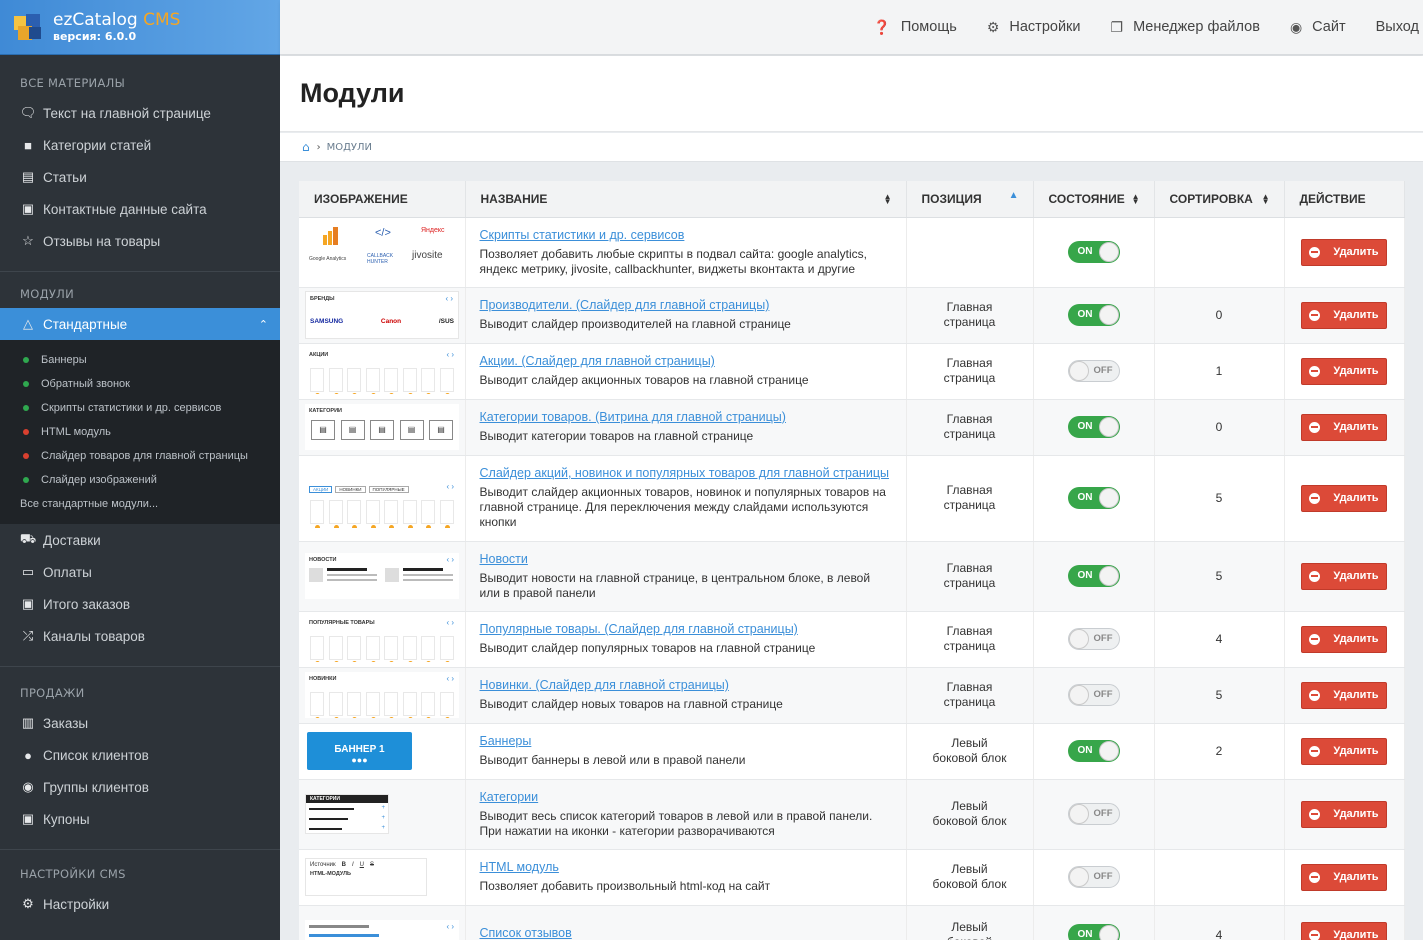  I want to click on cell-state: ON, so click(1094, 922).